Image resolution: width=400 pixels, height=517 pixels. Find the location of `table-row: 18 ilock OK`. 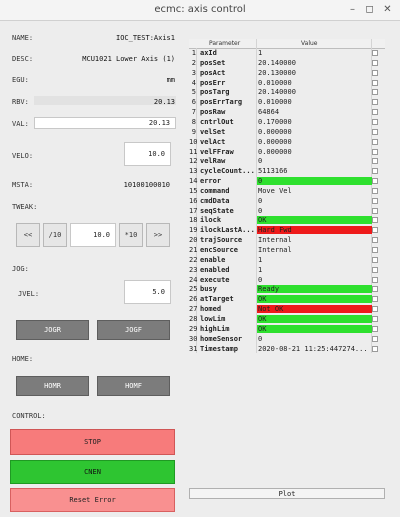

table-row: 18 ilock OK is located at coordinates (287, 220).